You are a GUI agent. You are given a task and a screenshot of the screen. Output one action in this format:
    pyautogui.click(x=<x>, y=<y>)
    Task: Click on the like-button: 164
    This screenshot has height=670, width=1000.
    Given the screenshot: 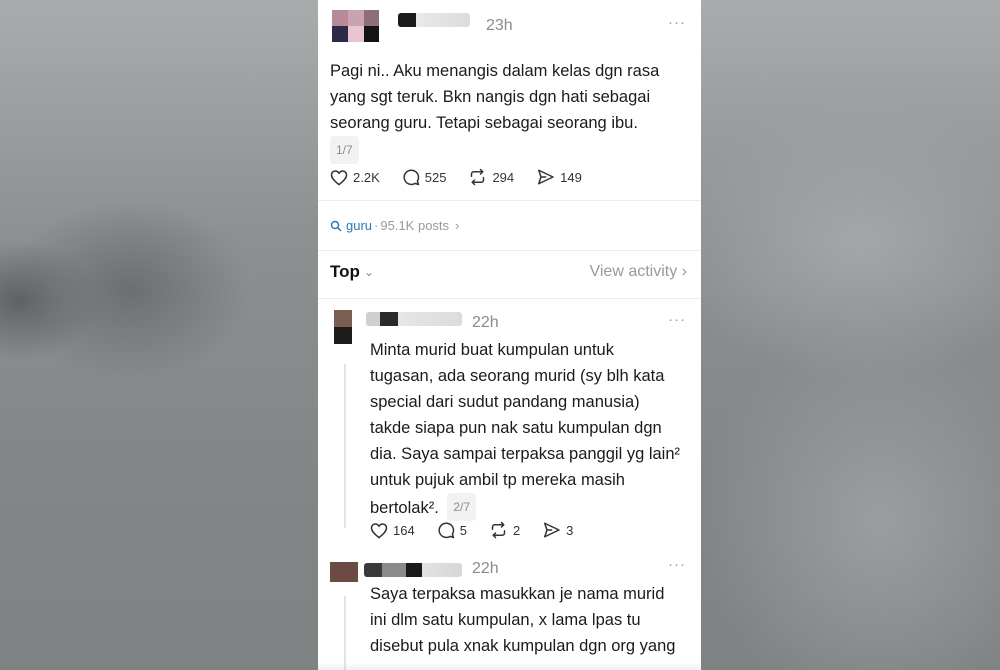 What is the action you would take?
    pyautogui.click(x=392, y=530)
    